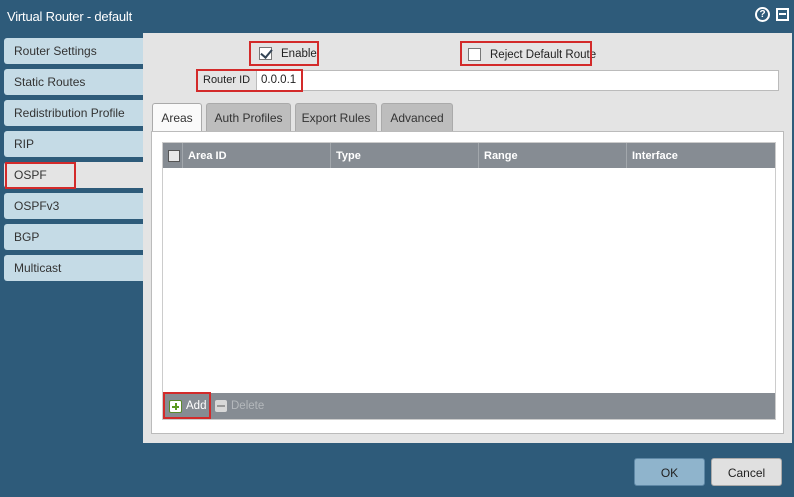 The width and height of the screenshot is (794, 497). Describe the element at coordinates (73, 51) in the screenshot. I see `sidebar-item-router-settings: Router Settings` at that location.